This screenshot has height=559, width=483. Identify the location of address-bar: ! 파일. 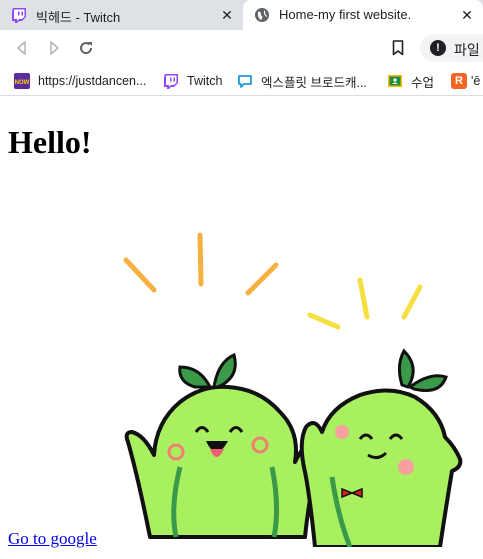
(451, 48).